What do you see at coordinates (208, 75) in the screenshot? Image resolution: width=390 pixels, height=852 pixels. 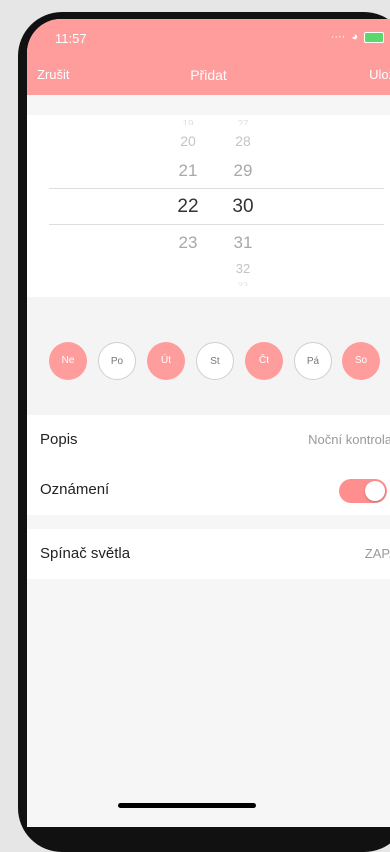 I see `page-title: Přidat` at bounding box center [208, 75].